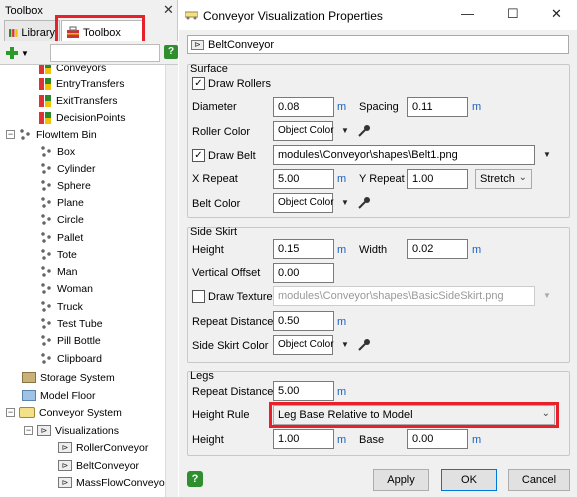 This screenshot has height=497, width=577. Describe the element at coordinates (24, 11) in the screenshot. I see `toolbox-pane-title: Toolbox` at that location.